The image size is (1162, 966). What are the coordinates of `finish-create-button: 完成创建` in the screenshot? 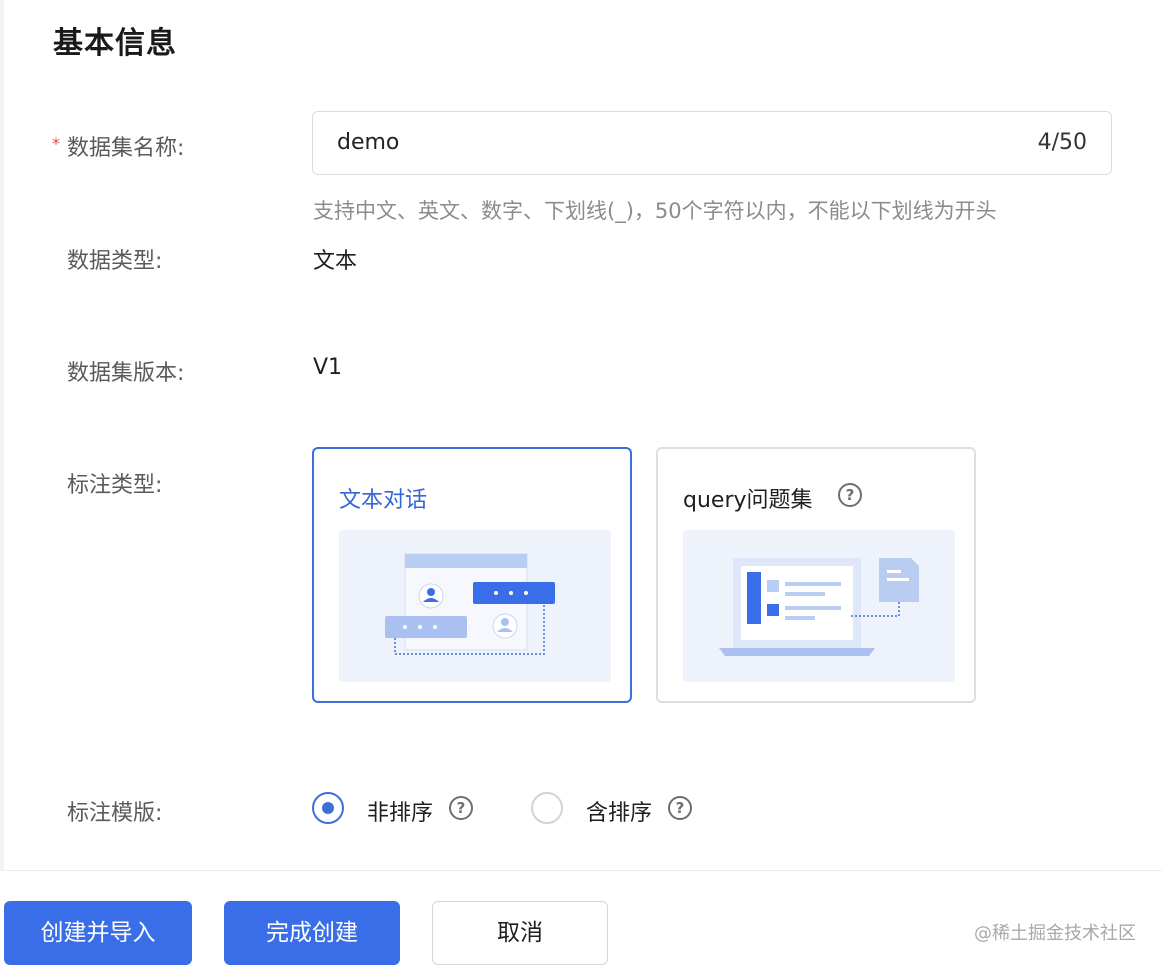 It's located at (312, 933).